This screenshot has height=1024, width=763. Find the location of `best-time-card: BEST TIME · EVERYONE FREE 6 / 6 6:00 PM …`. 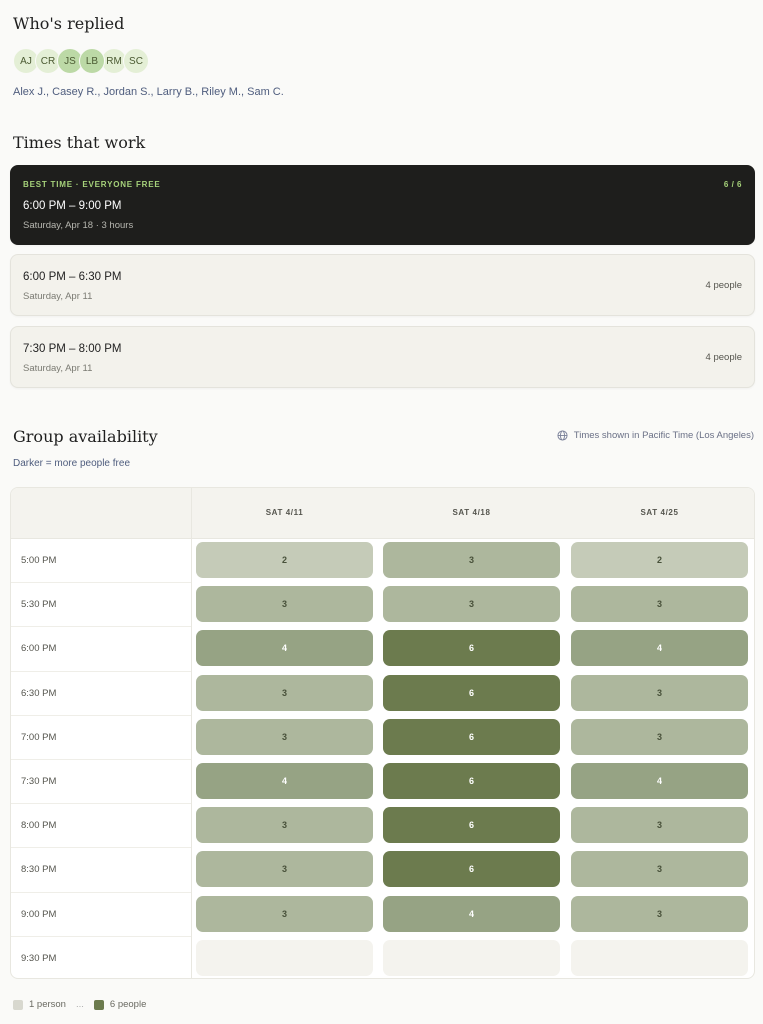

best-time-card: BEST TIME · EVERYONE FREE 6 / 6 6:00 PM … is located at coordinates (382, 205).